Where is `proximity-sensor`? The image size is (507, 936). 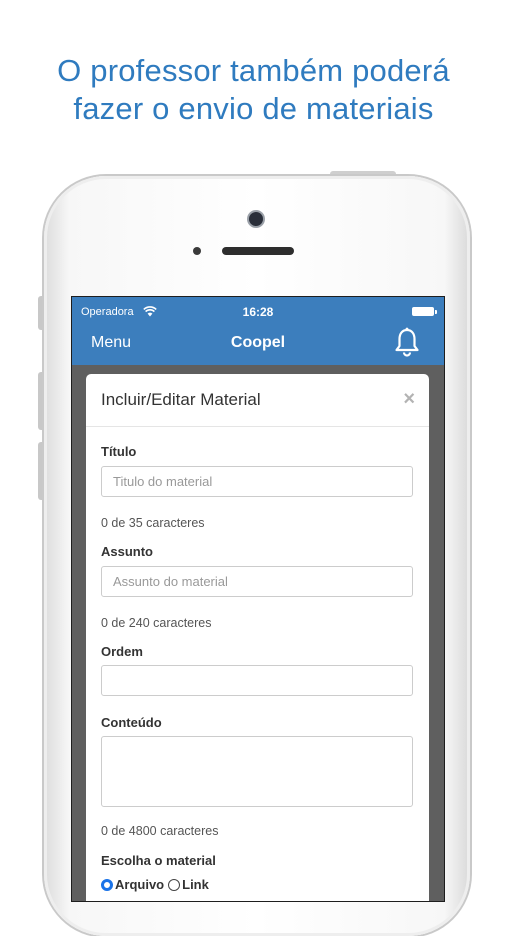
proximity-sensor is located at coordinates (197, 251).